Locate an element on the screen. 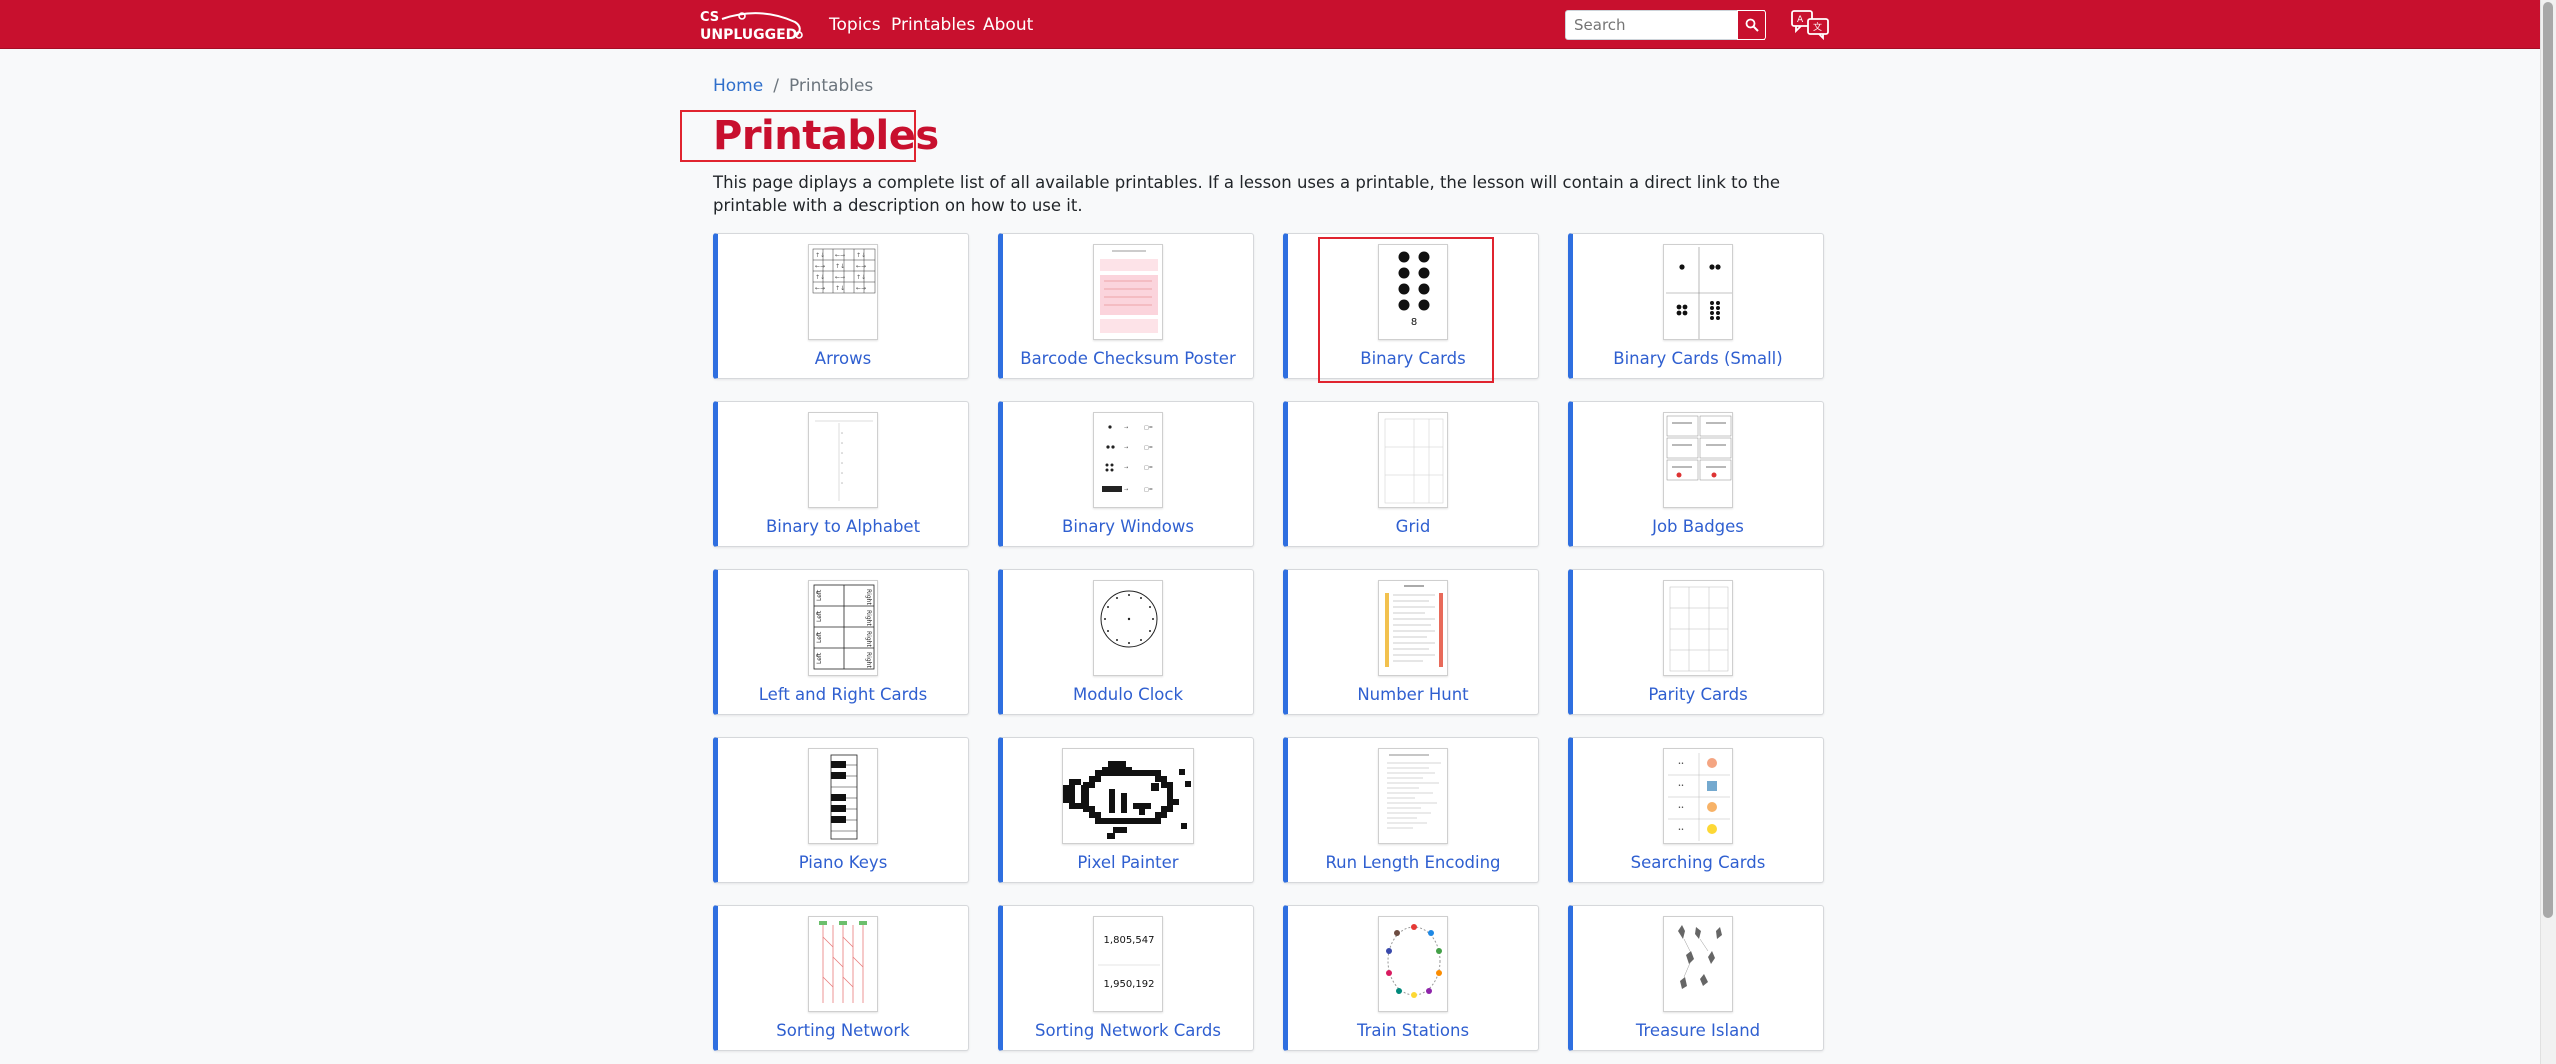  nav-printables: Printables is located at coordinates (933, 25).